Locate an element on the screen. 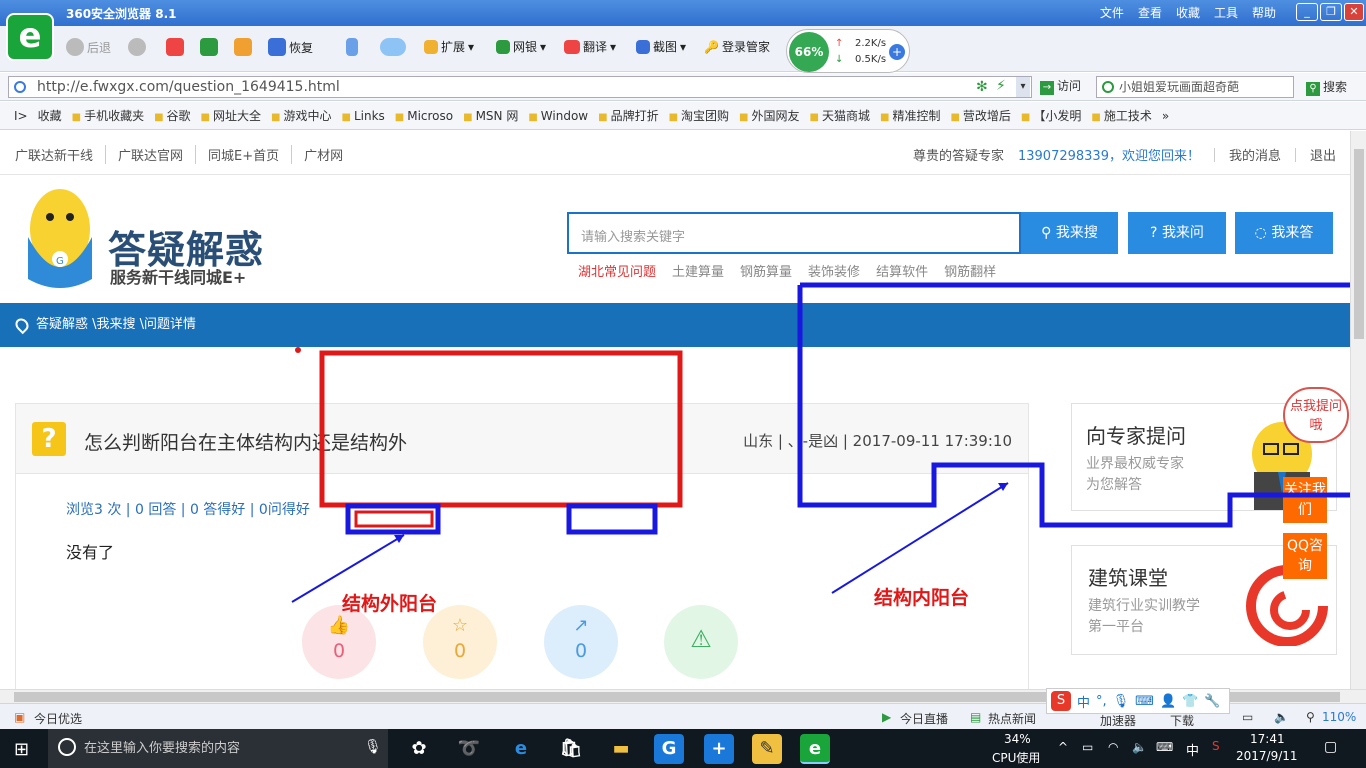 Image resolution: width=1366 pixels, height=768 pixels. zoom-level: 110% is located at coordinates (1339, 717).